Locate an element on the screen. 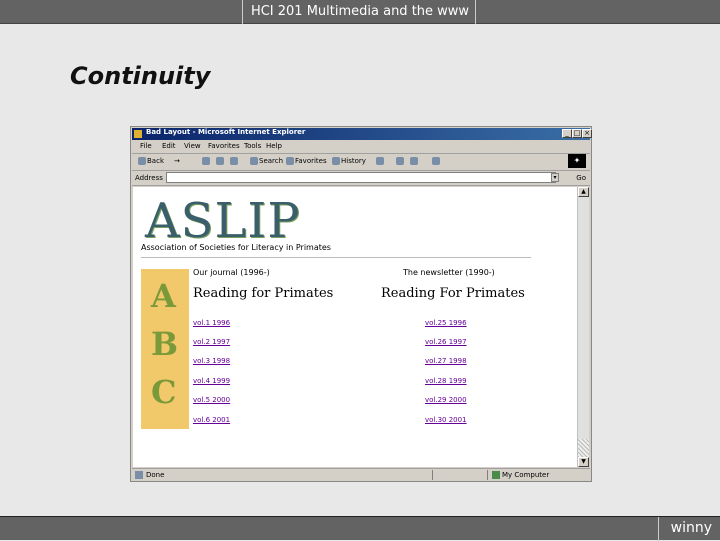  history-button: History is located at coordinates (349, 161).